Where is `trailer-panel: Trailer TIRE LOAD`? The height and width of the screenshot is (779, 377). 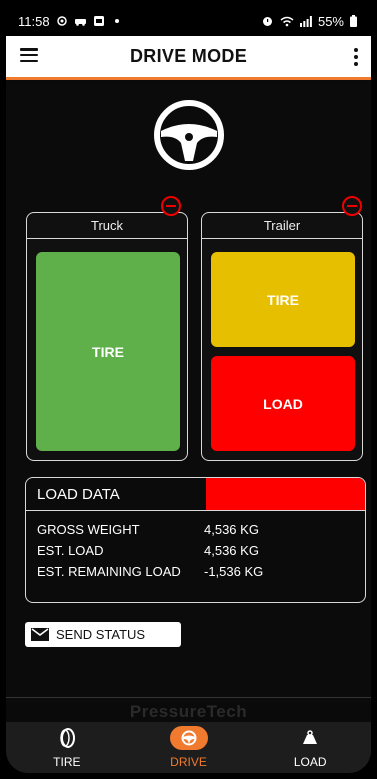
trailer-panel: Trailer TIRE LOAD is located at coordinates (282, 336).